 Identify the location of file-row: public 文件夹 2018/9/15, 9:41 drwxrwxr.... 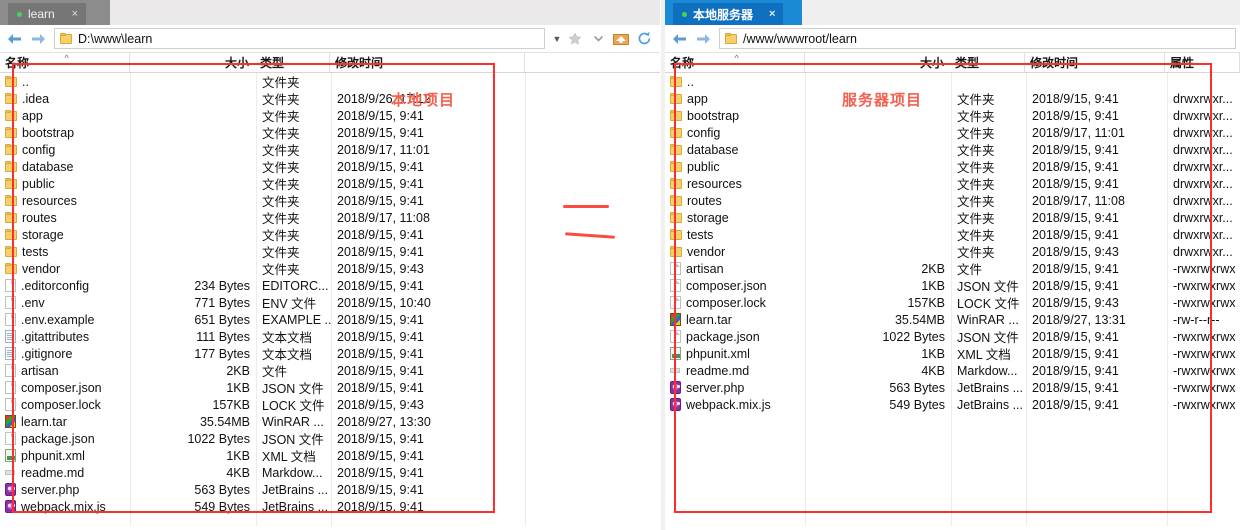
(952, 166).